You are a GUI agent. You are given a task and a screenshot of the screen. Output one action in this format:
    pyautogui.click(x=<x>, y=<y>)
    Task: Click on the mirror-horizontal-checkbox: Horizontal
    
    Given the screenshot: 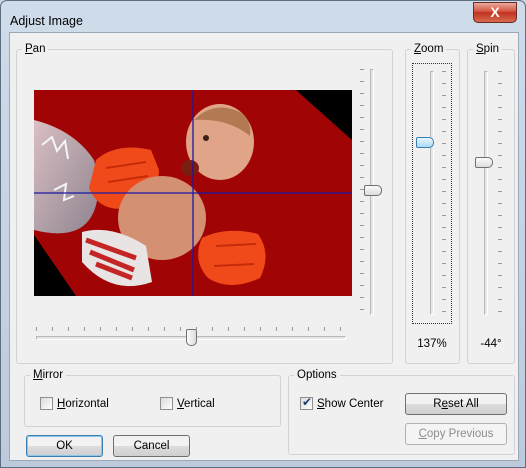 What is the action you would take?
    pyautogui.click(x=74, y=403)
    